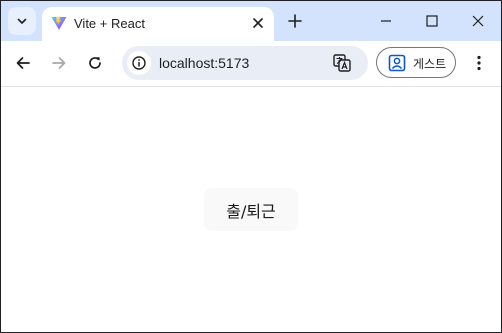  I want to click on back-button, so click(23, 63).